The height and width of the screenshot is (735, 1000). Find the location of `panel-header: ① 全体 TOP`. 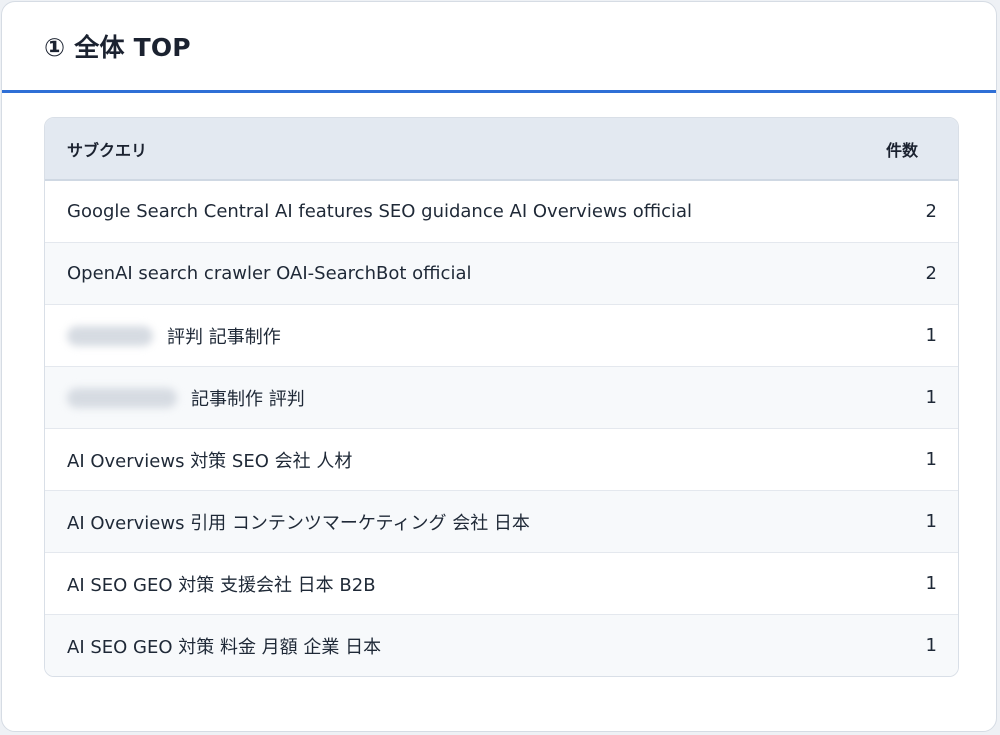

panel-header: ① 全体 TOP is located at coordinates (499, 47).